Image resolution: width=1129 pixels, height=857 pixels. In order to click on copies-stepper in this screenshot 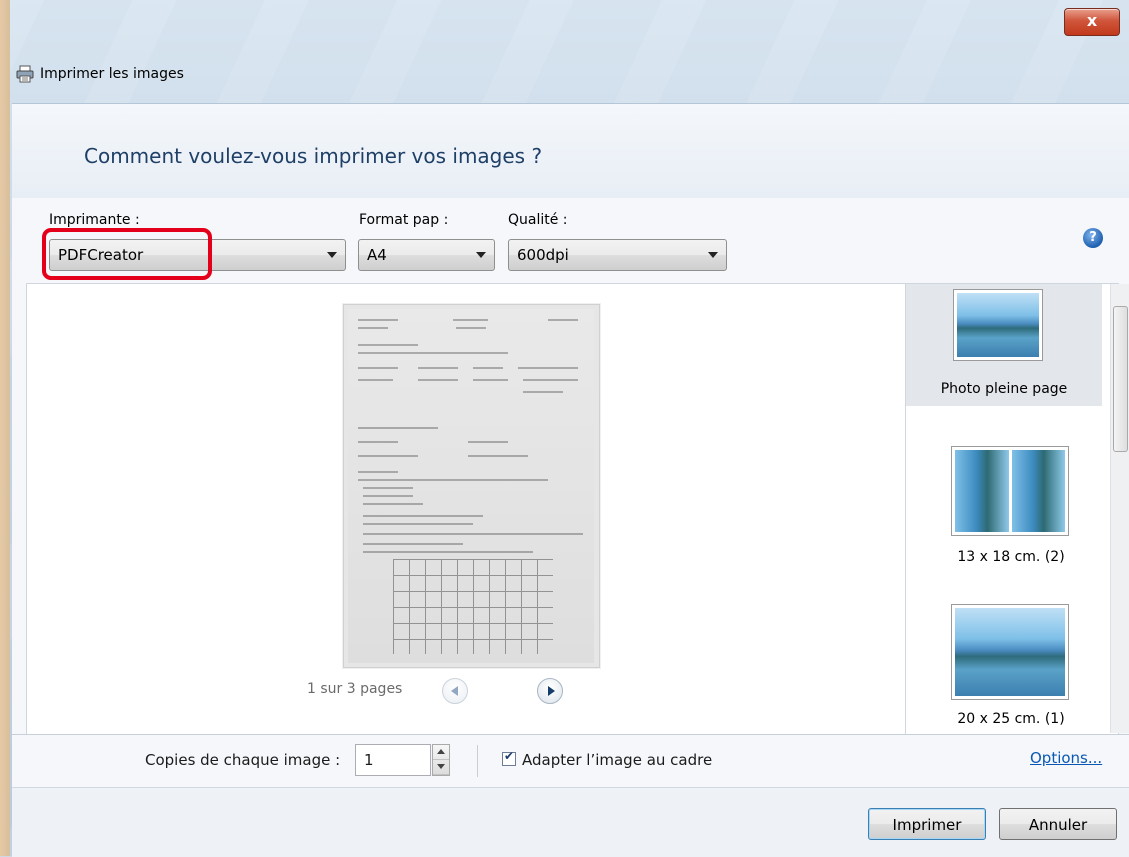, I will do `click(441, 760)`.